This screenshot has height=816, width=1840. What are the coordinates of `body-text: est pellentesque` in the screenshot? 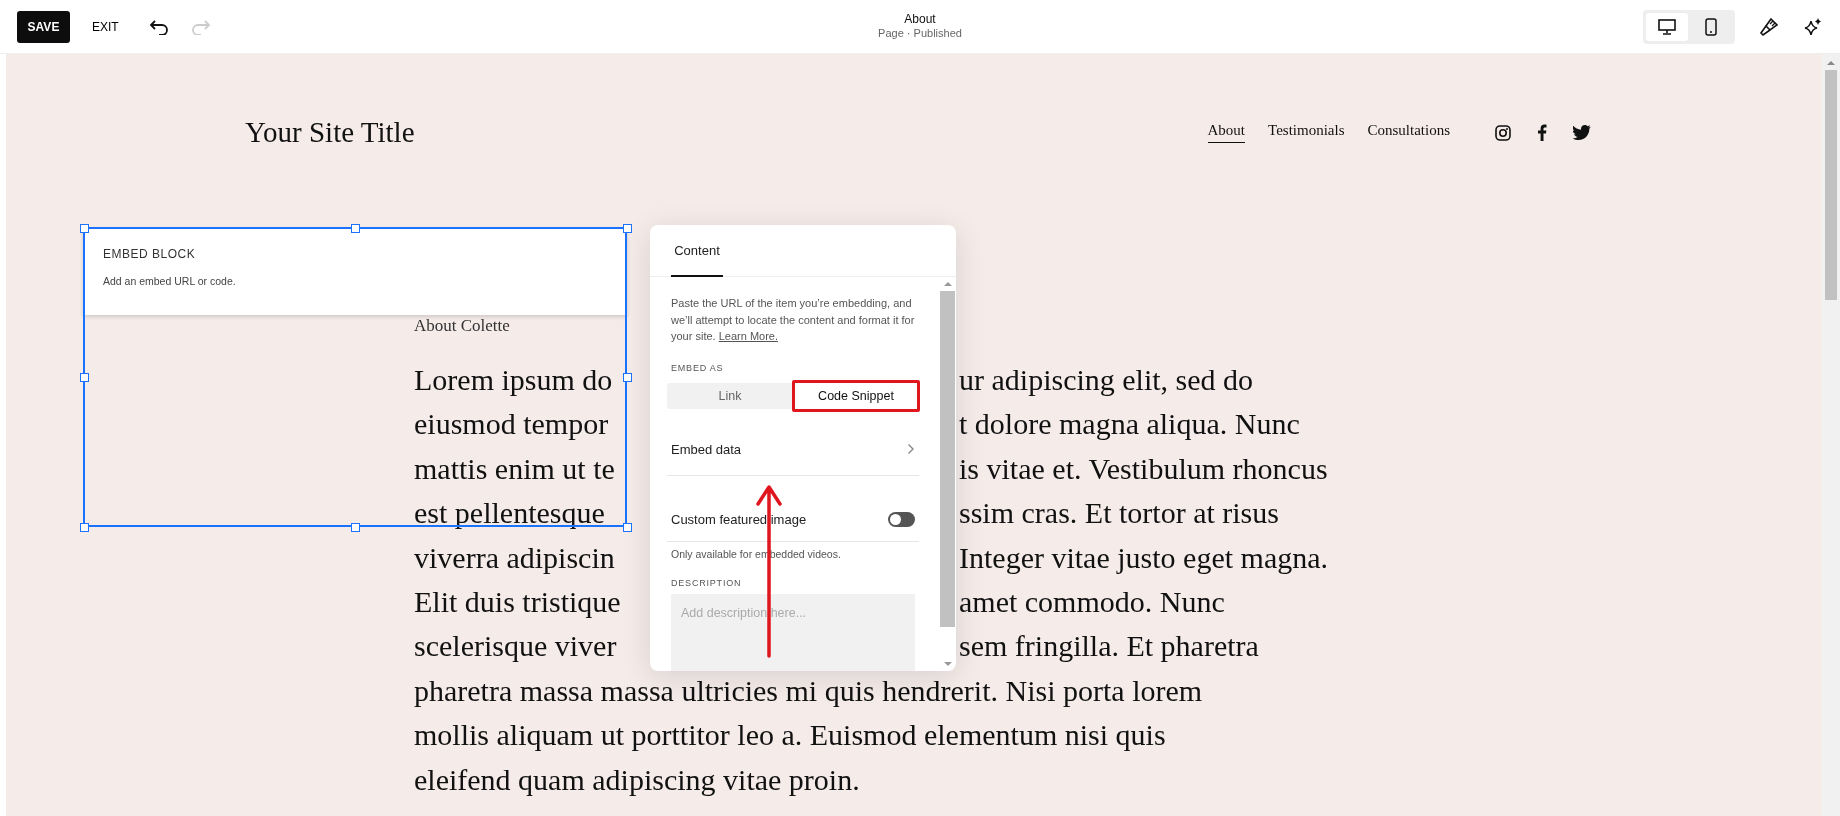 It's located at (510, 513).